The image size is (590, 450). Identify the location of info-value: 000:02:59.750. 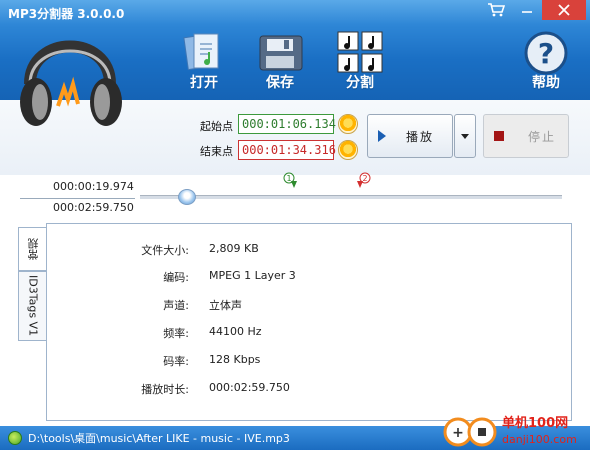
(249, 387).